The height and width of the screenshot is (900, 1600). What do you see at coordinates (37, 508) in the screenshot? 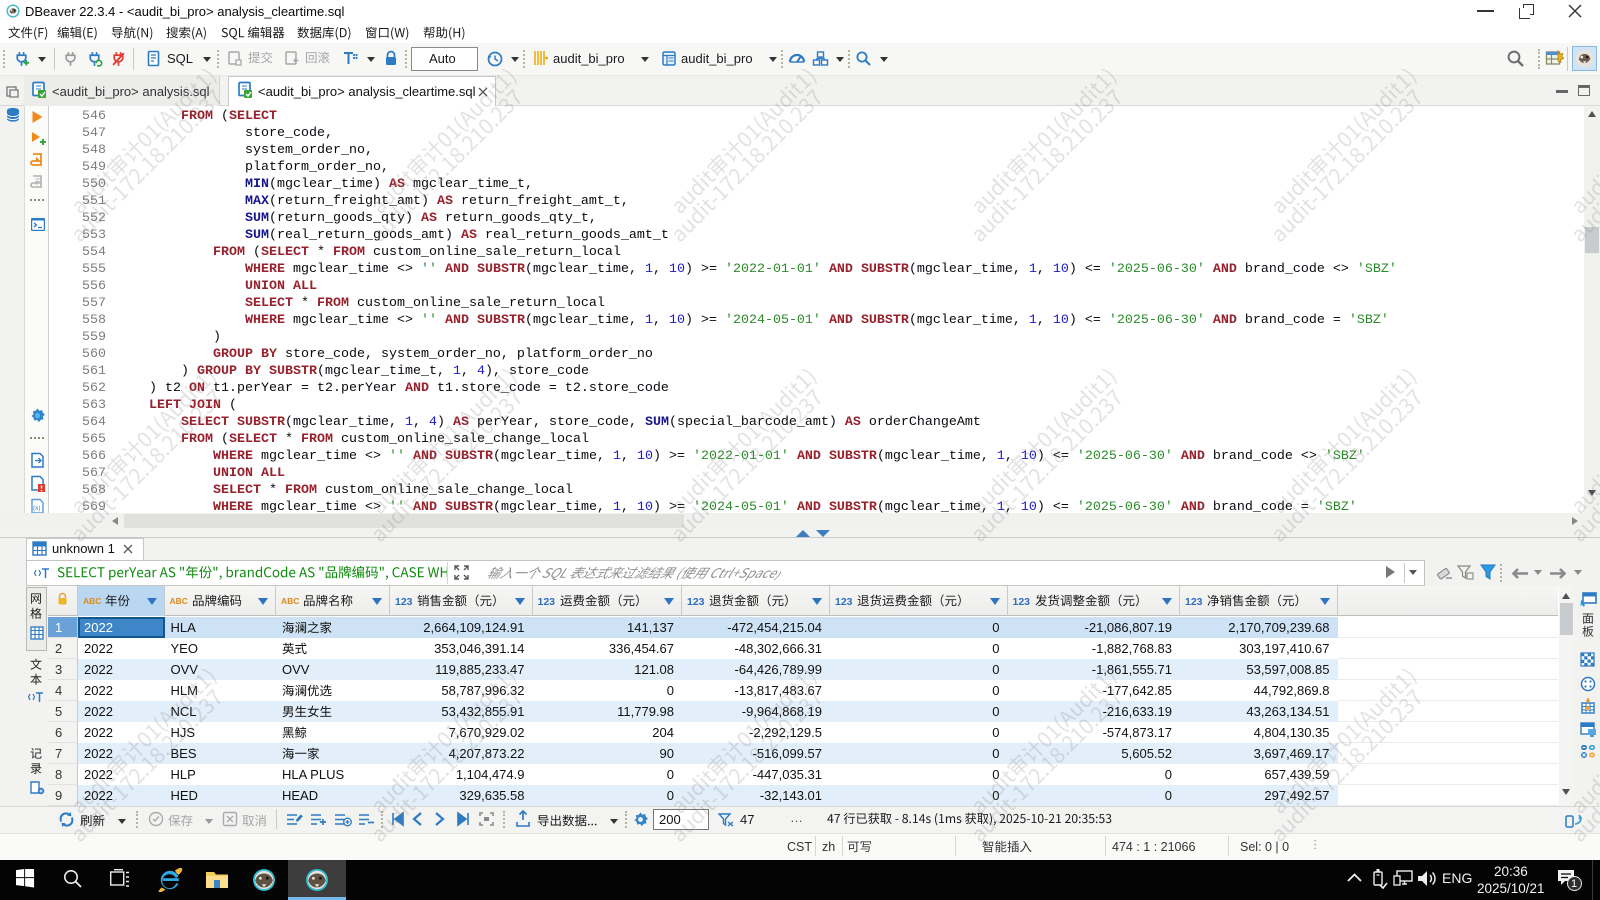
I see `svg-text: (x)` at bounding box center [37, 508].